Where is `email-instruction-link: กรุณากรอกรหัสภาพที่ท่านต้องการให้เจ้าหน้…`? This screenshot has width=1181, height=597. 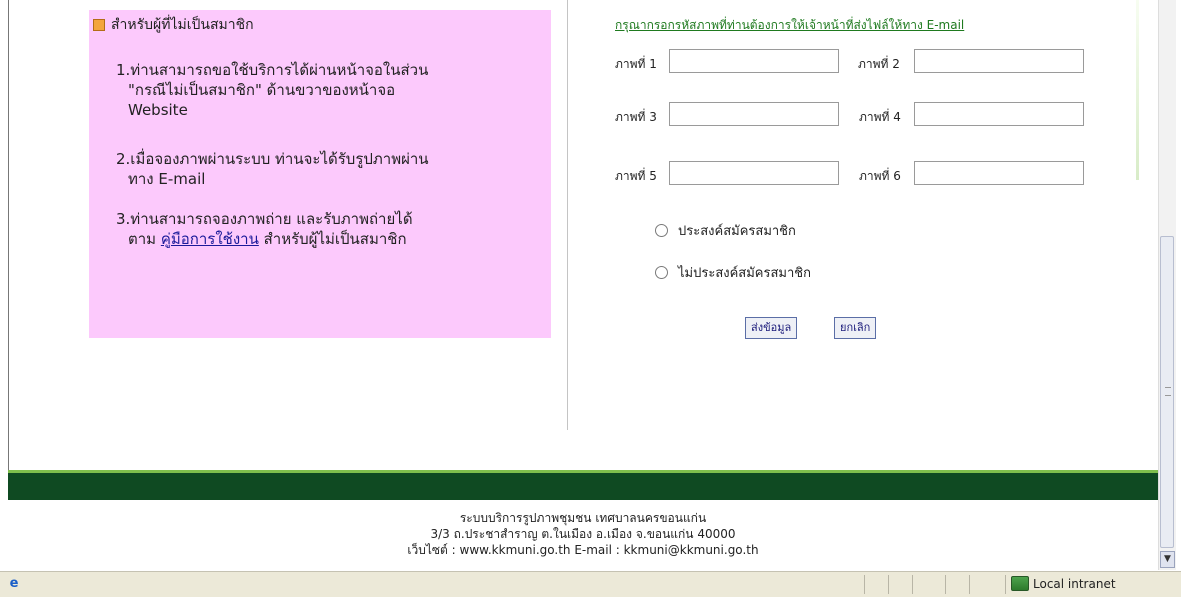
email-instruction-link: กรุณากรอกรหัสภาพที่ท่านต้องการให้เจ้าหน้… is located at coordinates (789, 25).